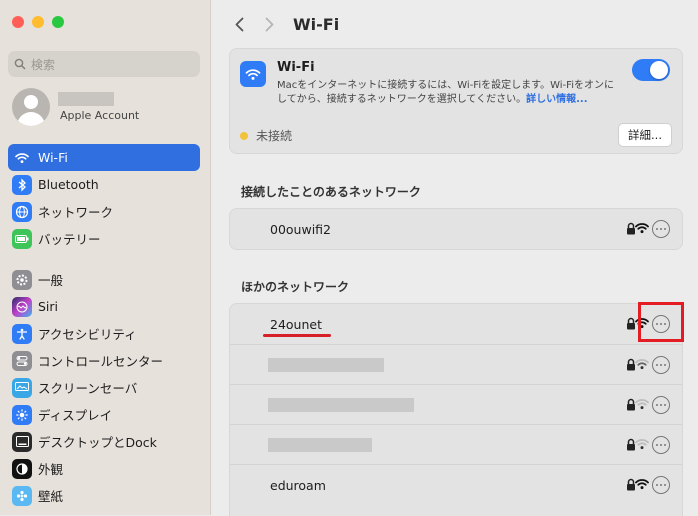 This screenshot has height=516, width=698. Describe the element at coordinates (295, 287) in the screenshot. I see `other-networks-heading: ほかのネットワーク` at that location.